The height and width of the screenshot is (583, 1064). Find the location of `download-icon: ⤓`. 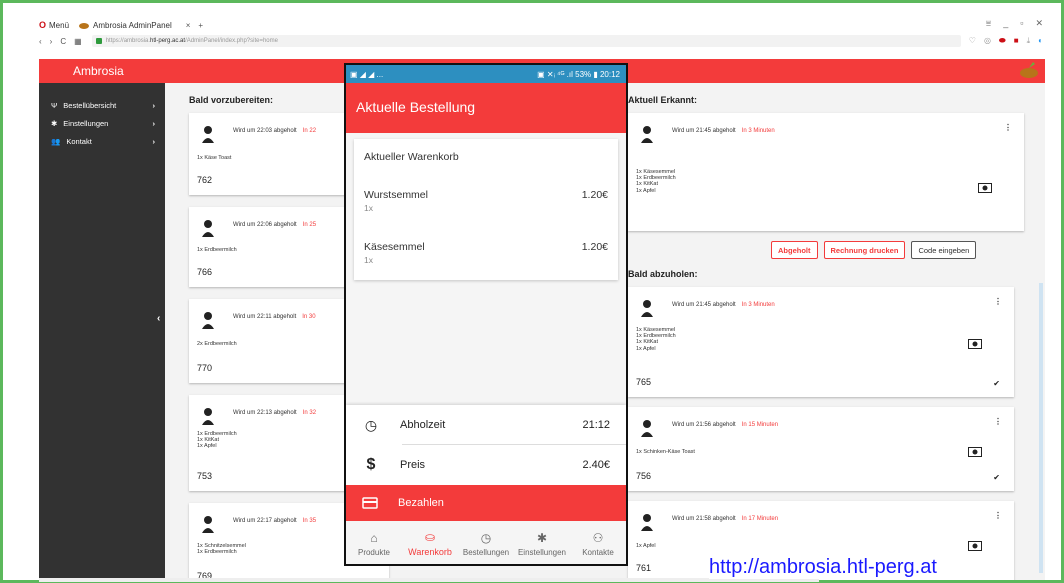

download-icon: ⤓ is located at coordinates (1029, 41).